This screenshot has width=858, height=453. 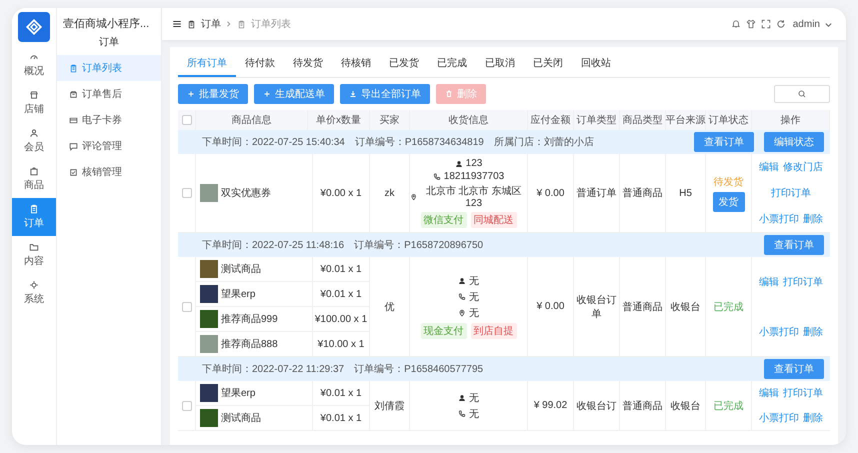 What do you see at coordinates (751, 24) in the screenshot?
I see `shirt-icon` at bounding box center [751, 24].